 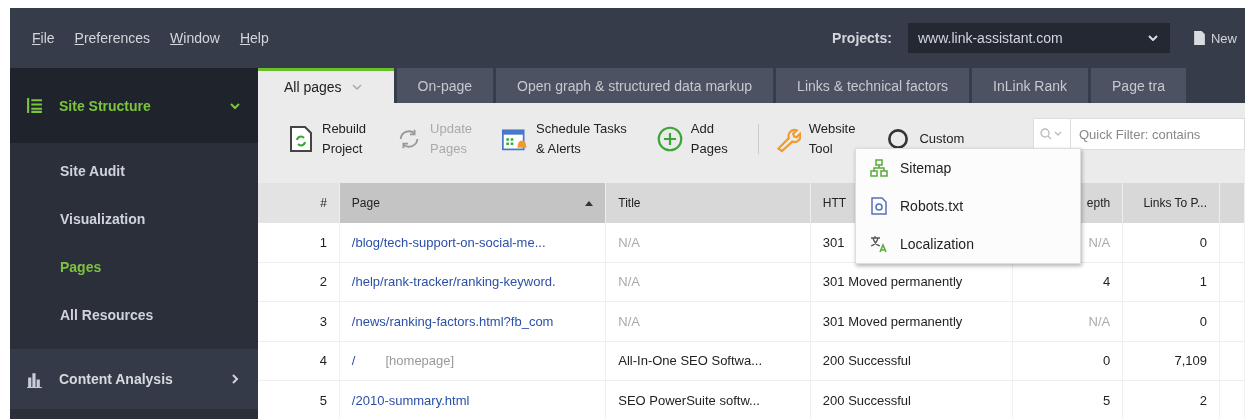 I want to click on column-header: #, so click(x=299, y=203).